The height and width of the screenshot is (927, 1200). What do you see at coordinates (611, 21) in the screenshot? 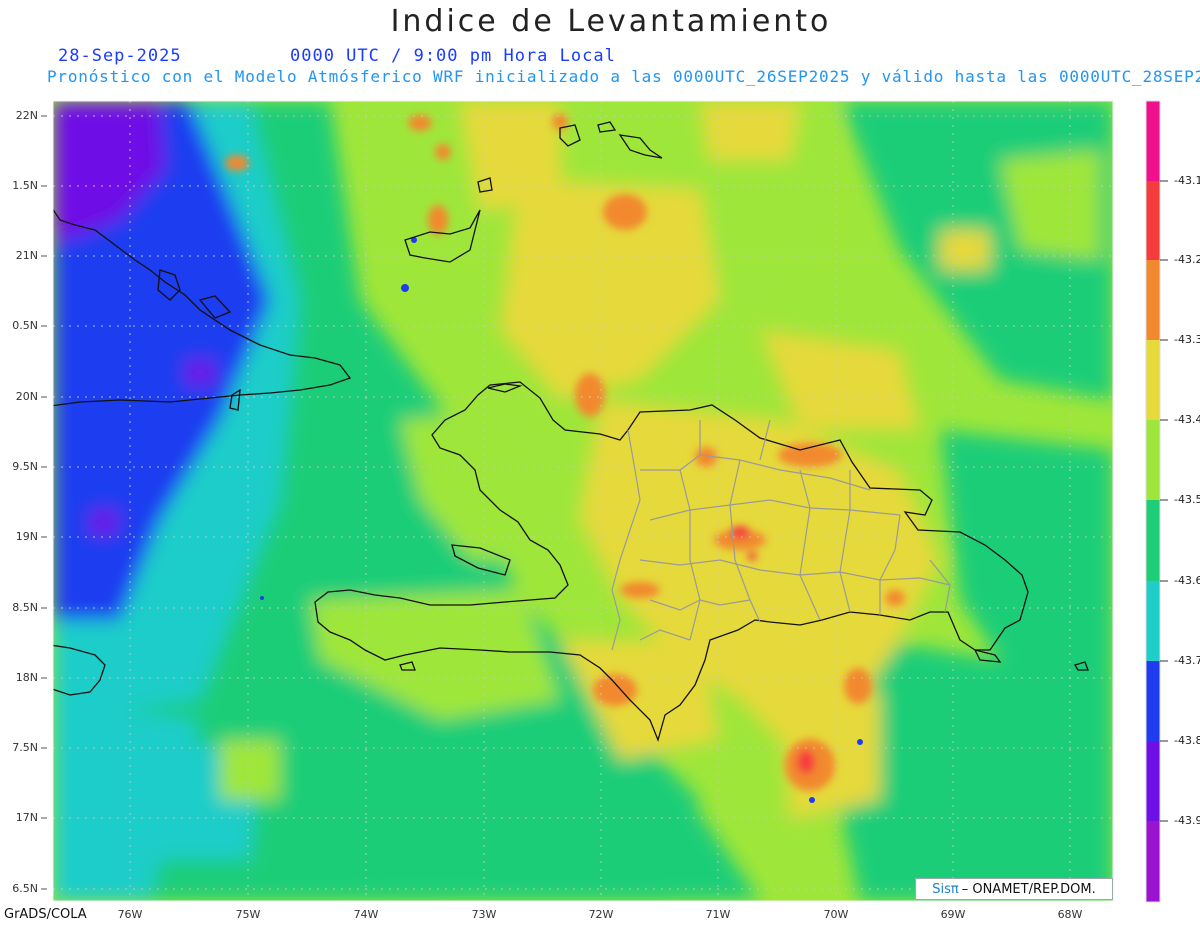
I see `map-title: Indice de Levantamiento` at bounding box center [611, 21].